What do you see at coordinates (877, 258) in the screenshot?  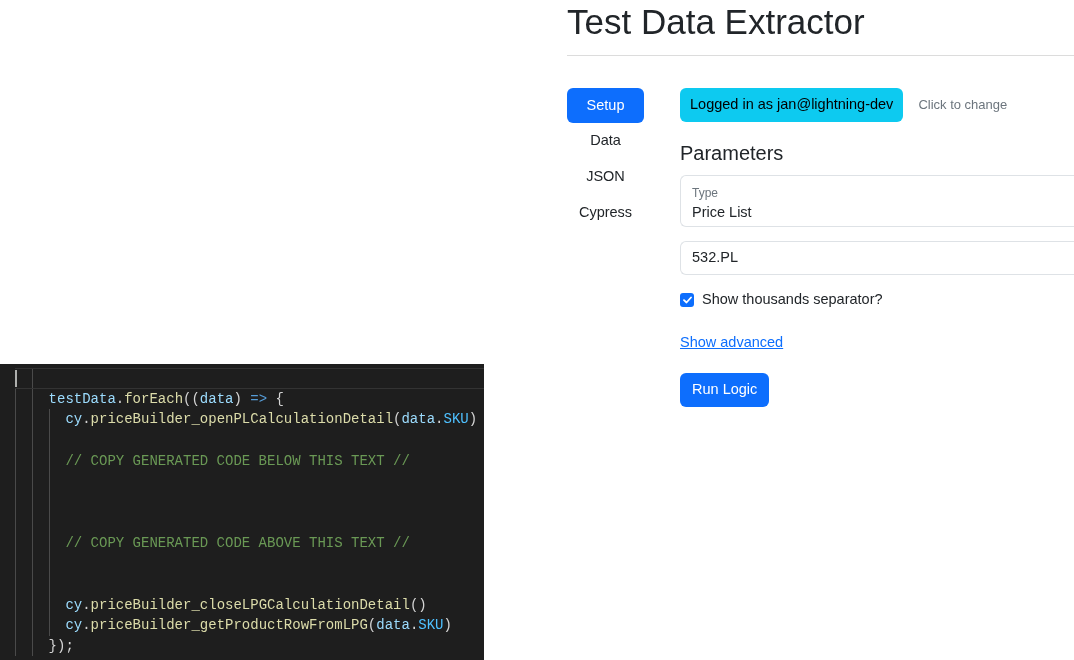 I see `text-field: 532.PL` at bounding box center [877, 258].